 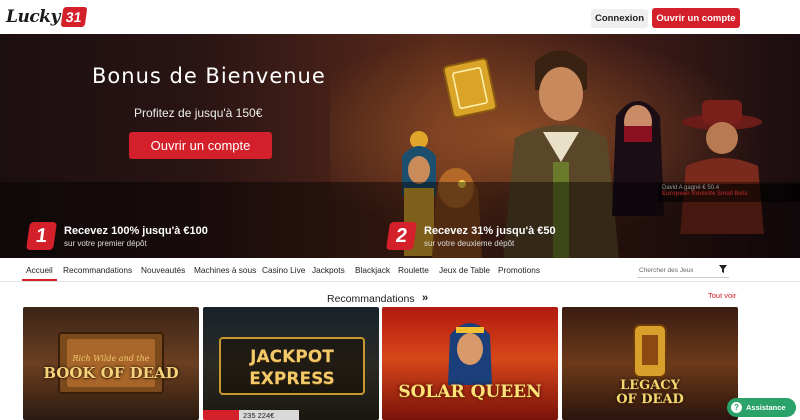 I want to click on search-input, so click(x=677, y=270).